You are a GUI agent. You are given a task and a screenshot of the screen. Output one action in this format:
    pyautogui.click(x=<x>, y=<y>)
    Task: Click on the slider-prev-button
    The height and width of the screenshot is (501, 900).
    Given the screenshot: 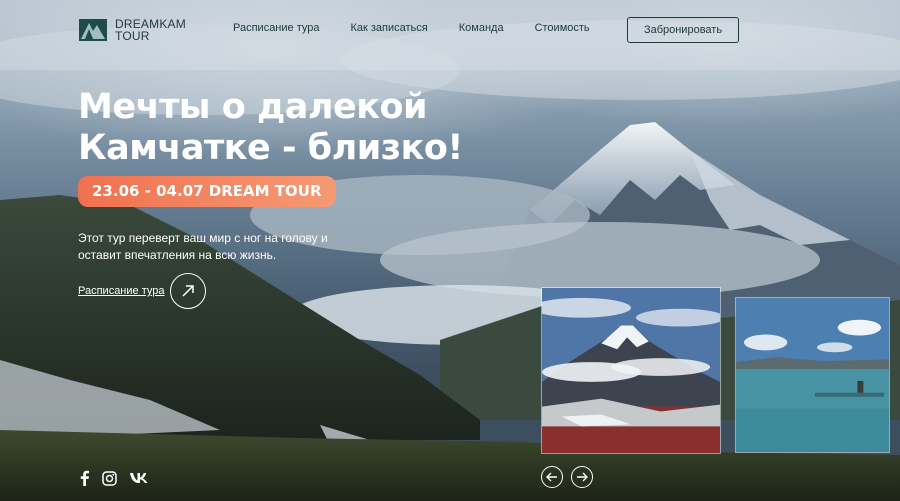 What is the action you would take?
    pyautogui.click(x=552, y=477)
    